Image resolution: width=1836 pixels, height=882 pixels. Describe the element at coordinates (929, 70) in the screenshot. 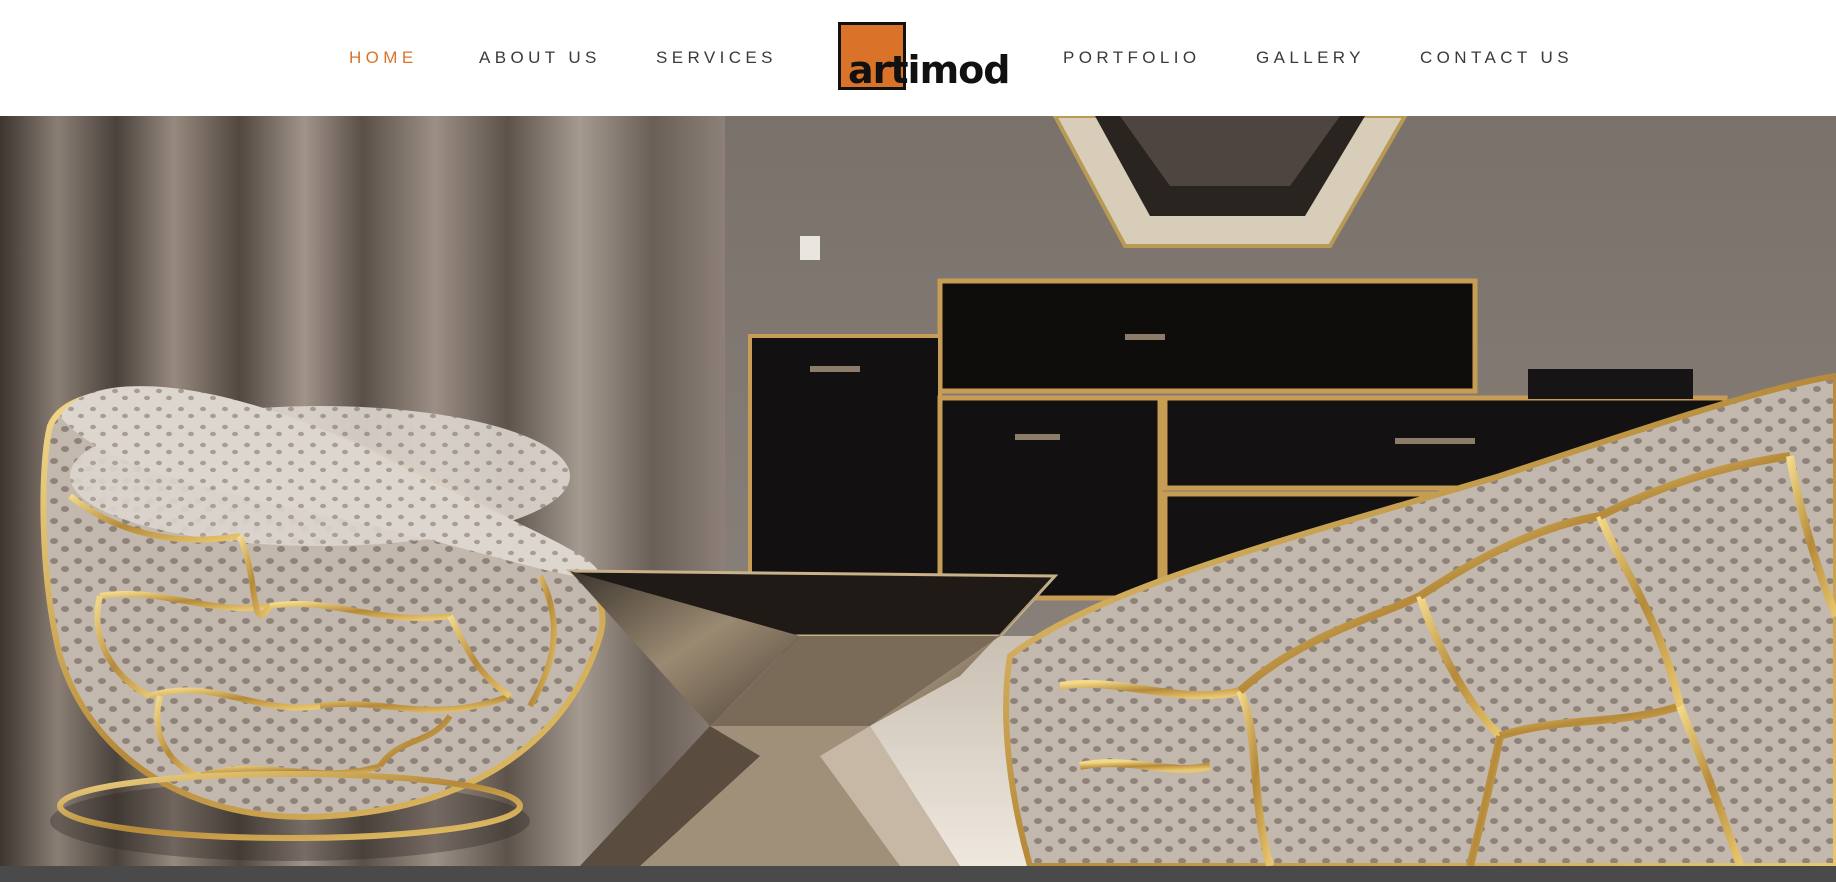

I see `logo-text: artimod` at that location.